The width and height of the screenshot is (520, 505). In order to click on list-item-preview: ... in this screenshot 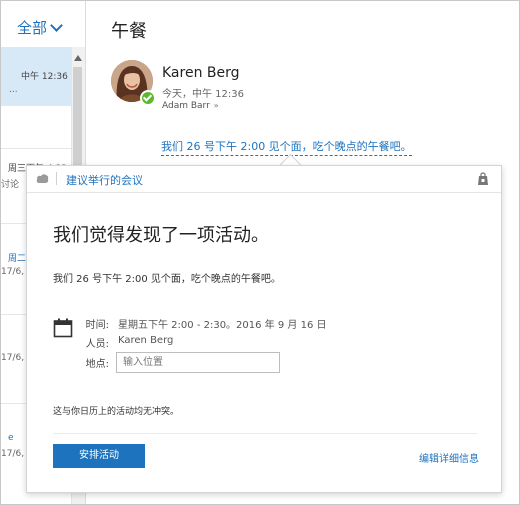, I will do `click(13, 90)`.